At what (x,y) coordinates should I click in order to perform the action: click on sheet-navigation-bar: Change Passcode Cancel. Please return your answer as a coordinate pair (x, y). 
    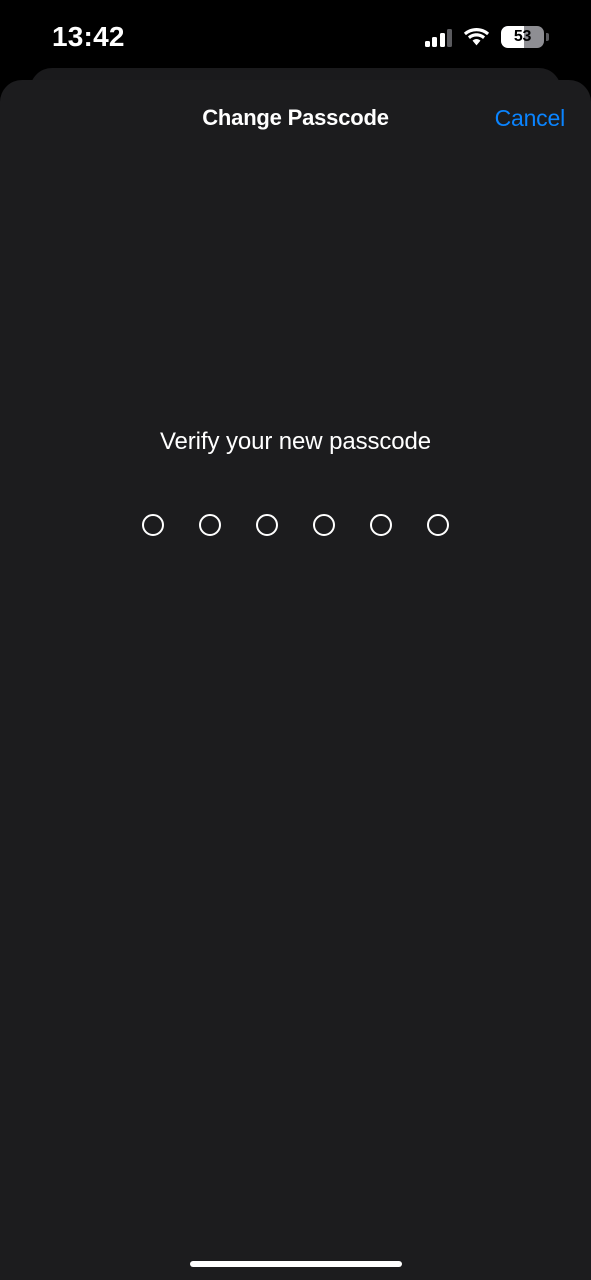
    Looking at the image, I should click on (295, 118).